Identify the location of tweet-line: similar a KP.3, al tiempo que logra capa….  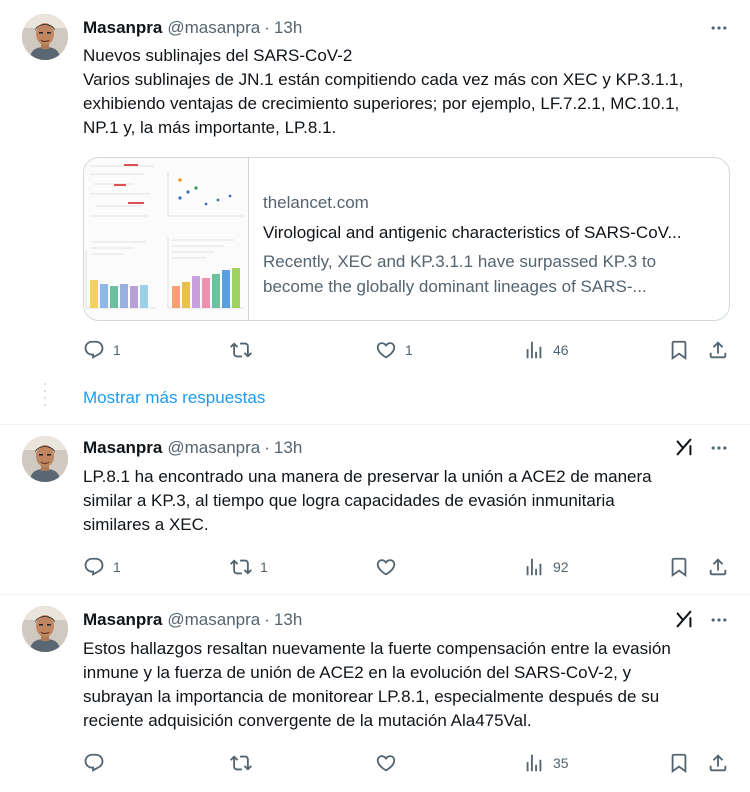
(349, 500).